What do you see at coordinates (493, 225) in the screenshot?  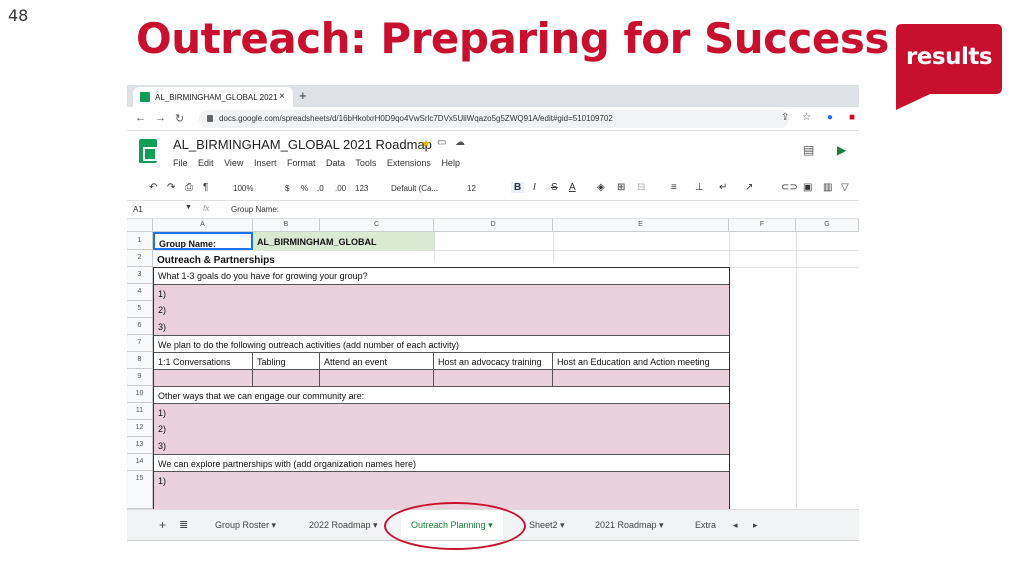 I see `column-header-d: D` at bounding box center [493, 225].